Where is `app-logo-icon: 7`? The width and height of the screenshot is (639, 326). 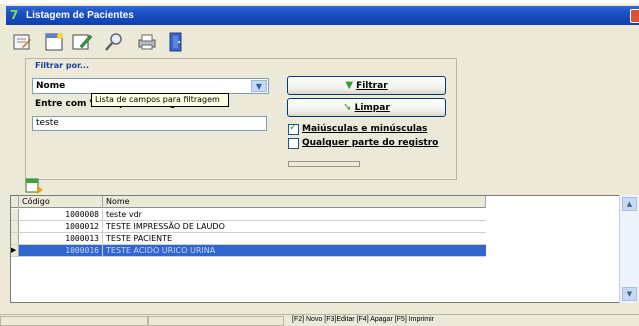
app-logo-icon: 7 is located at coordinates (14, 15).